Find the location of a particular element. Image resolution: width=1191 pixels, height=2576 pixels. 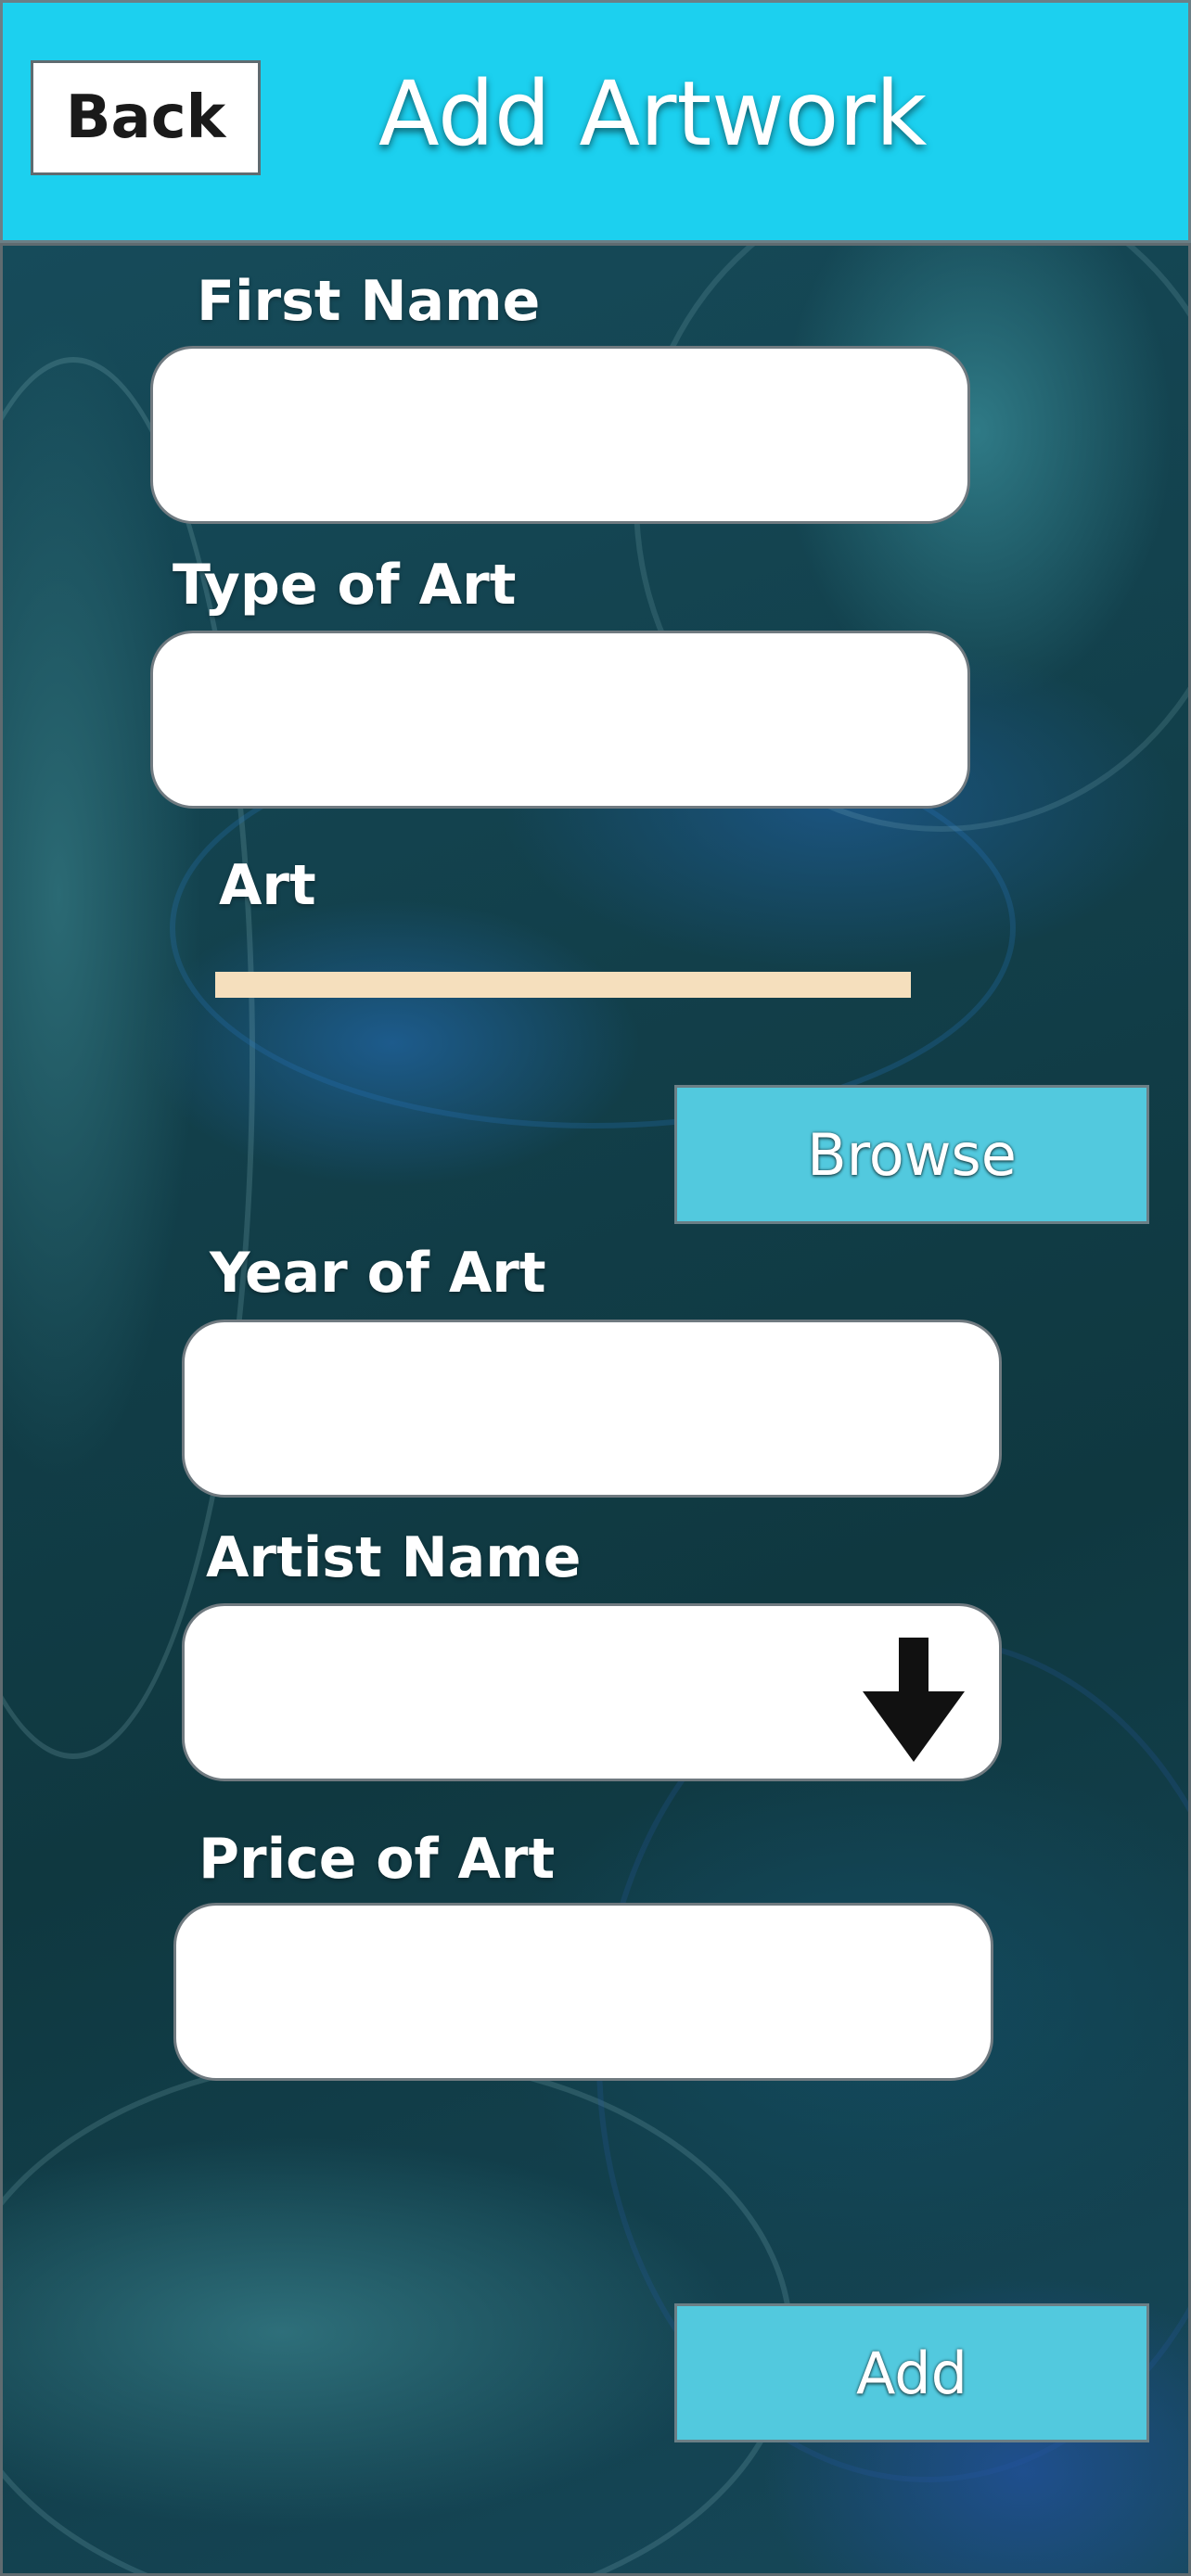

price-of-art-label: Price of Art is located at coordinates (377, 1860).